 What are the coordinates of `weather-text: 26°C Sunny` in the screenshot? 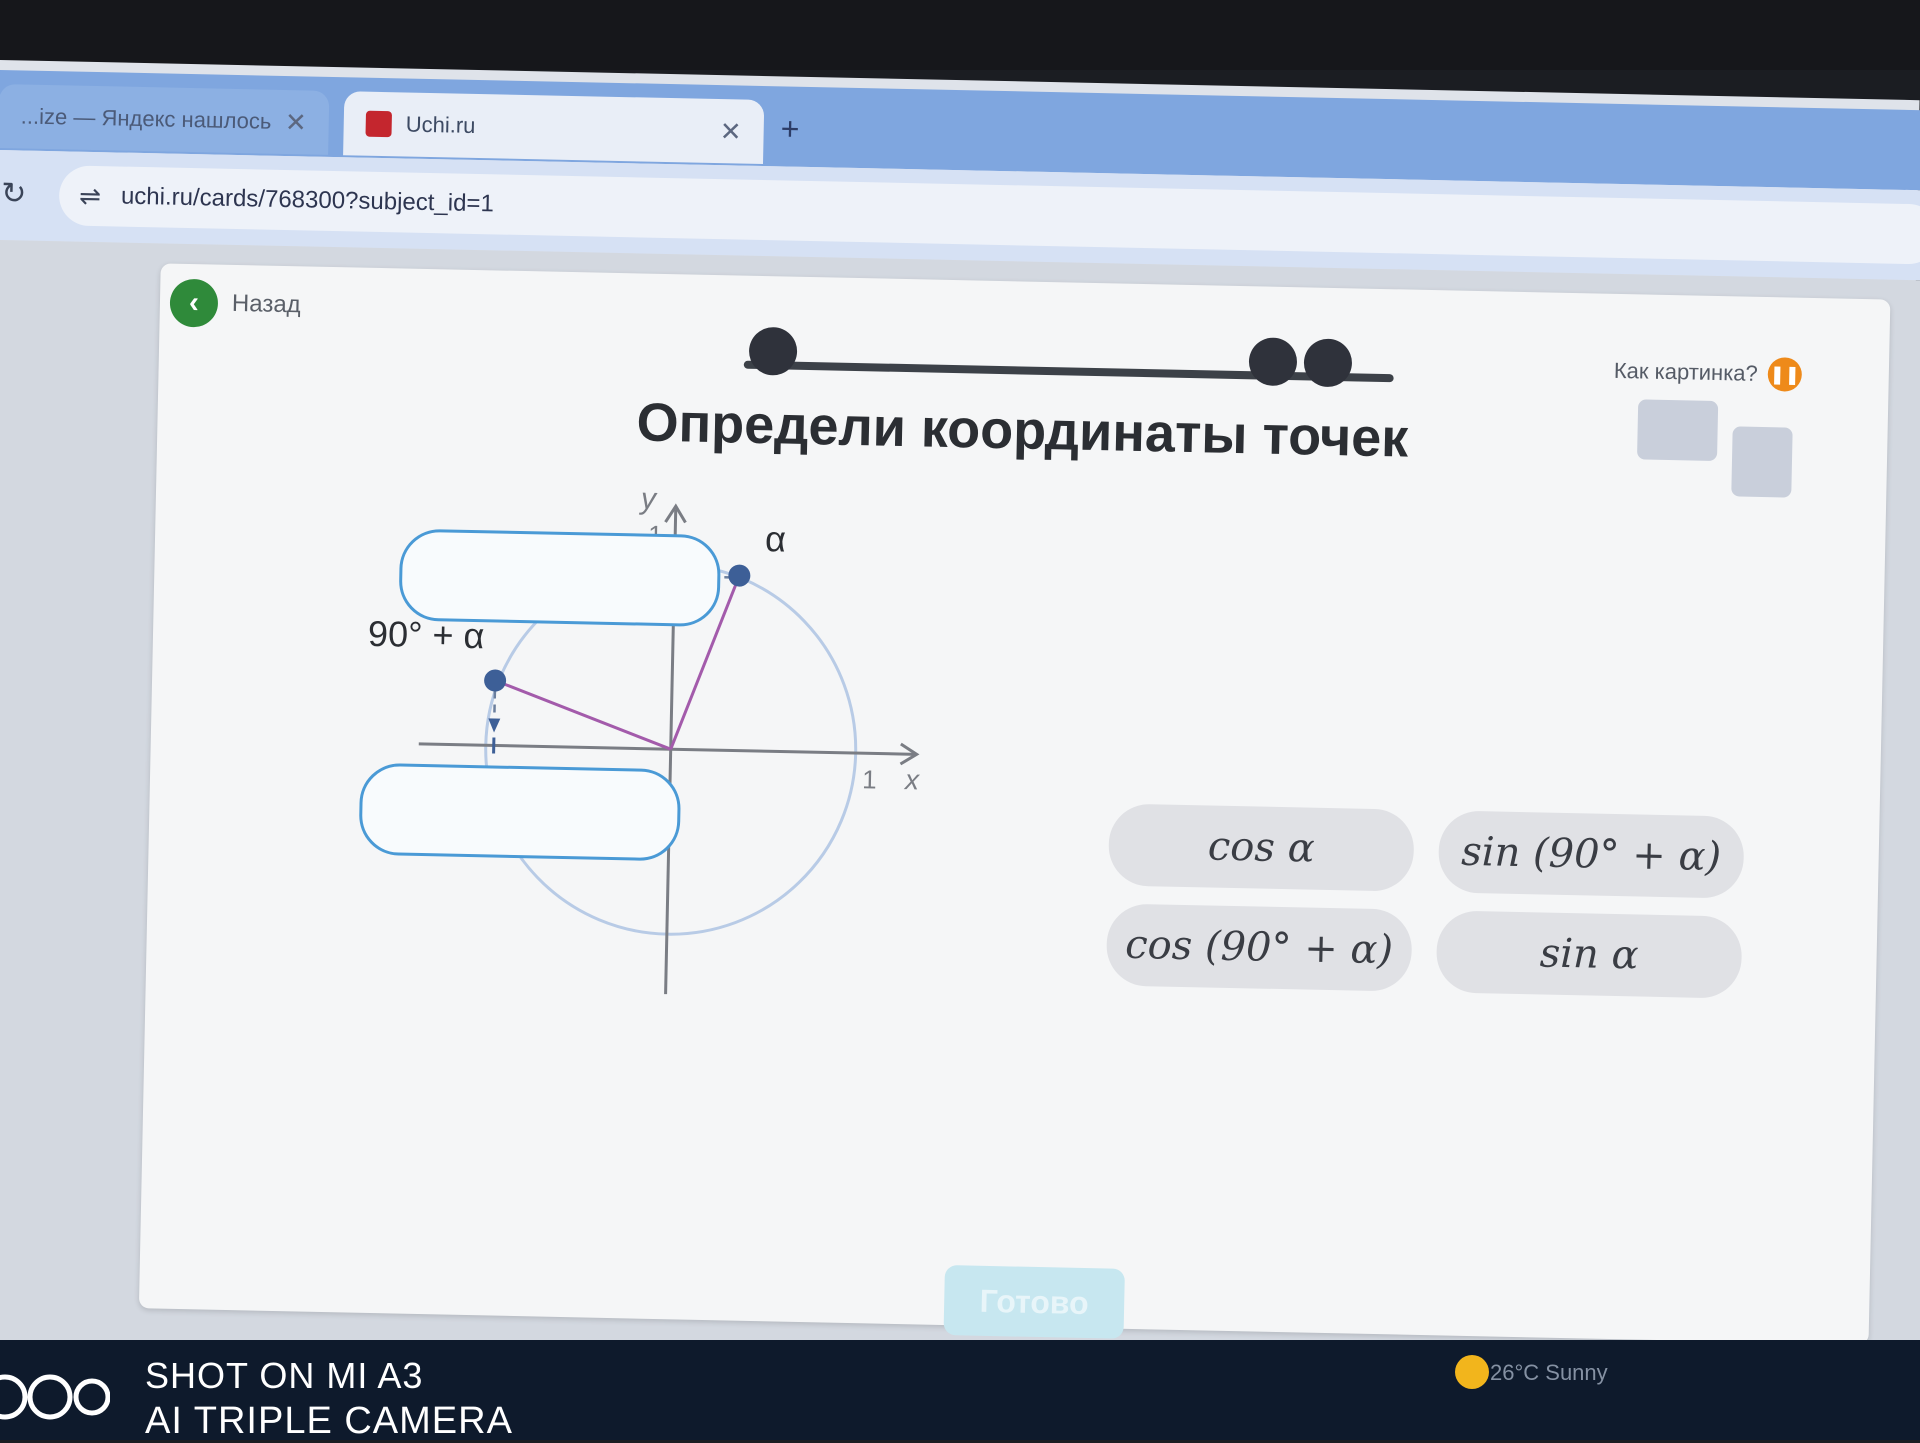 It's located at (1549, 1373).